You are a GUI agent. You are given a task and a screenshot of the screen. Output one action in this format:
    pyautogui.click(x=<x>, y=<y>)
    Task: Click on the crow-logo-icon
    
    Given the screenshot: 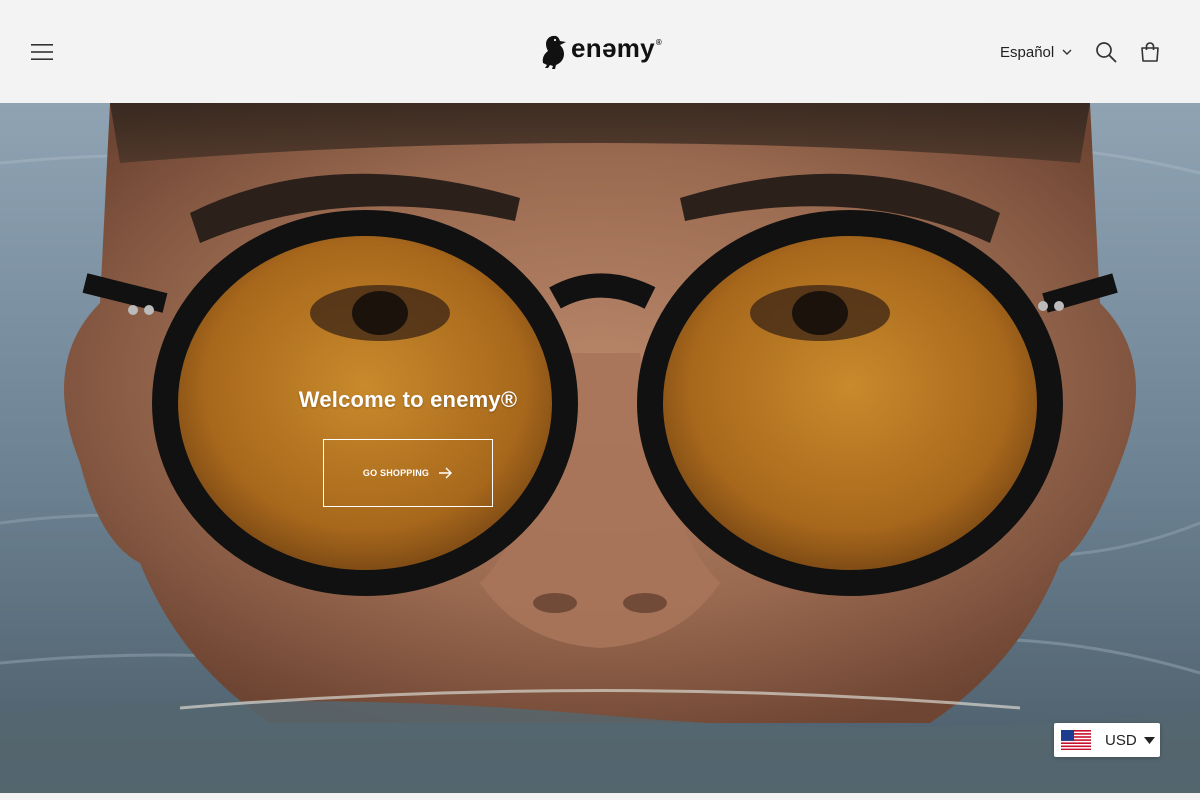 What is the action you would take?
    pyautogui.click(x=554, y=52)
    